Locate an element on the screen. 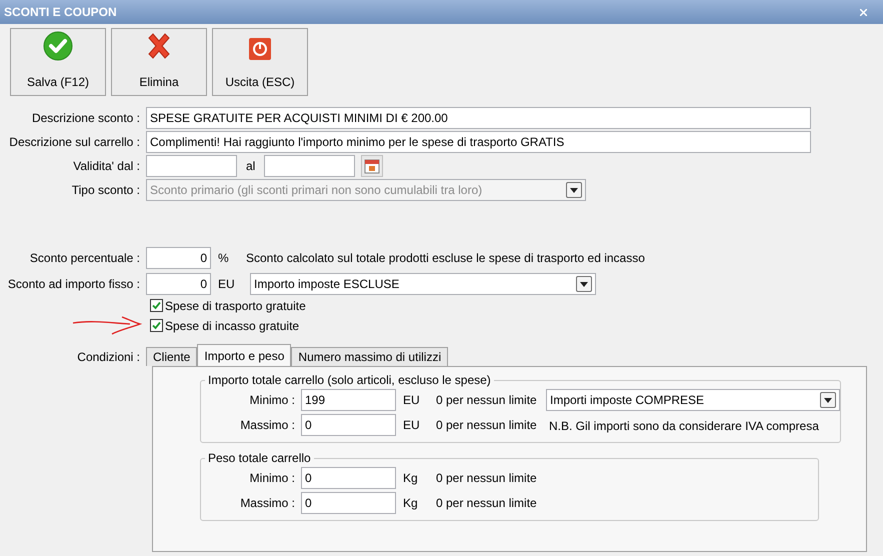 Image resolution: width=883 pixels, height=556 pixels. checkbox-label: Spese di trasporto gratuite is located at coordinates (235, 306).